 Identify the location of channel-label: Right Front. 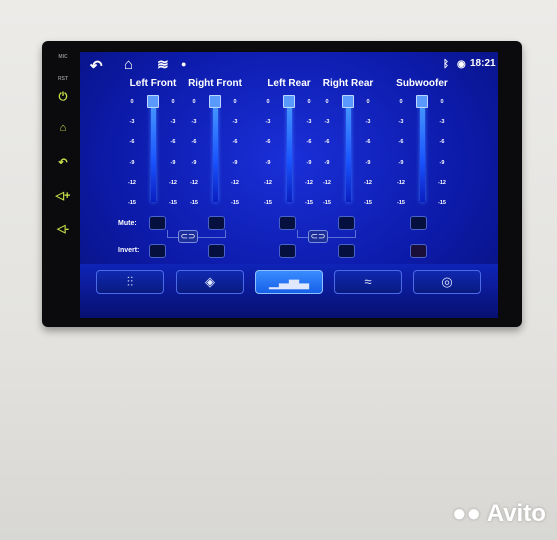
(215, 83).